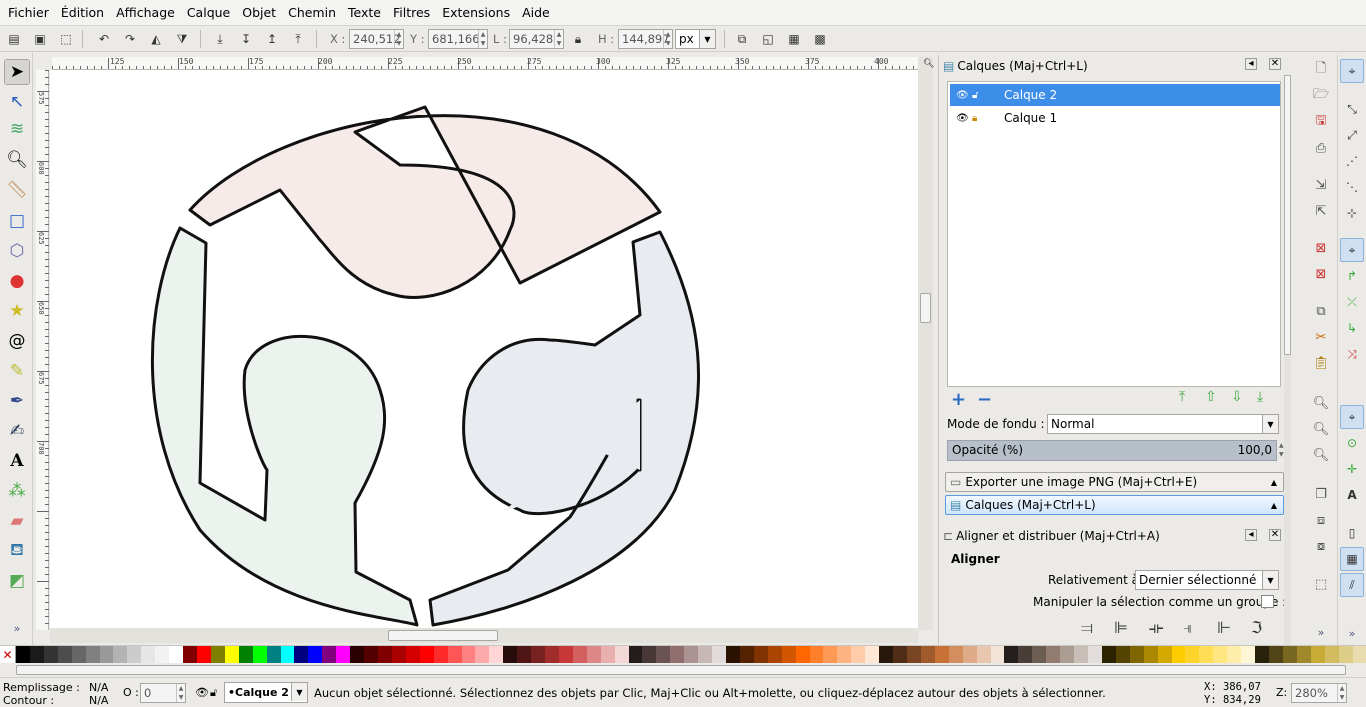 The height and width of the screenshot is (707, 1366). What do you see at coordinates (156, 39) in the screenshot?
I see `flip-horizontal-icon: ◭` at bounding box center [156, 39].